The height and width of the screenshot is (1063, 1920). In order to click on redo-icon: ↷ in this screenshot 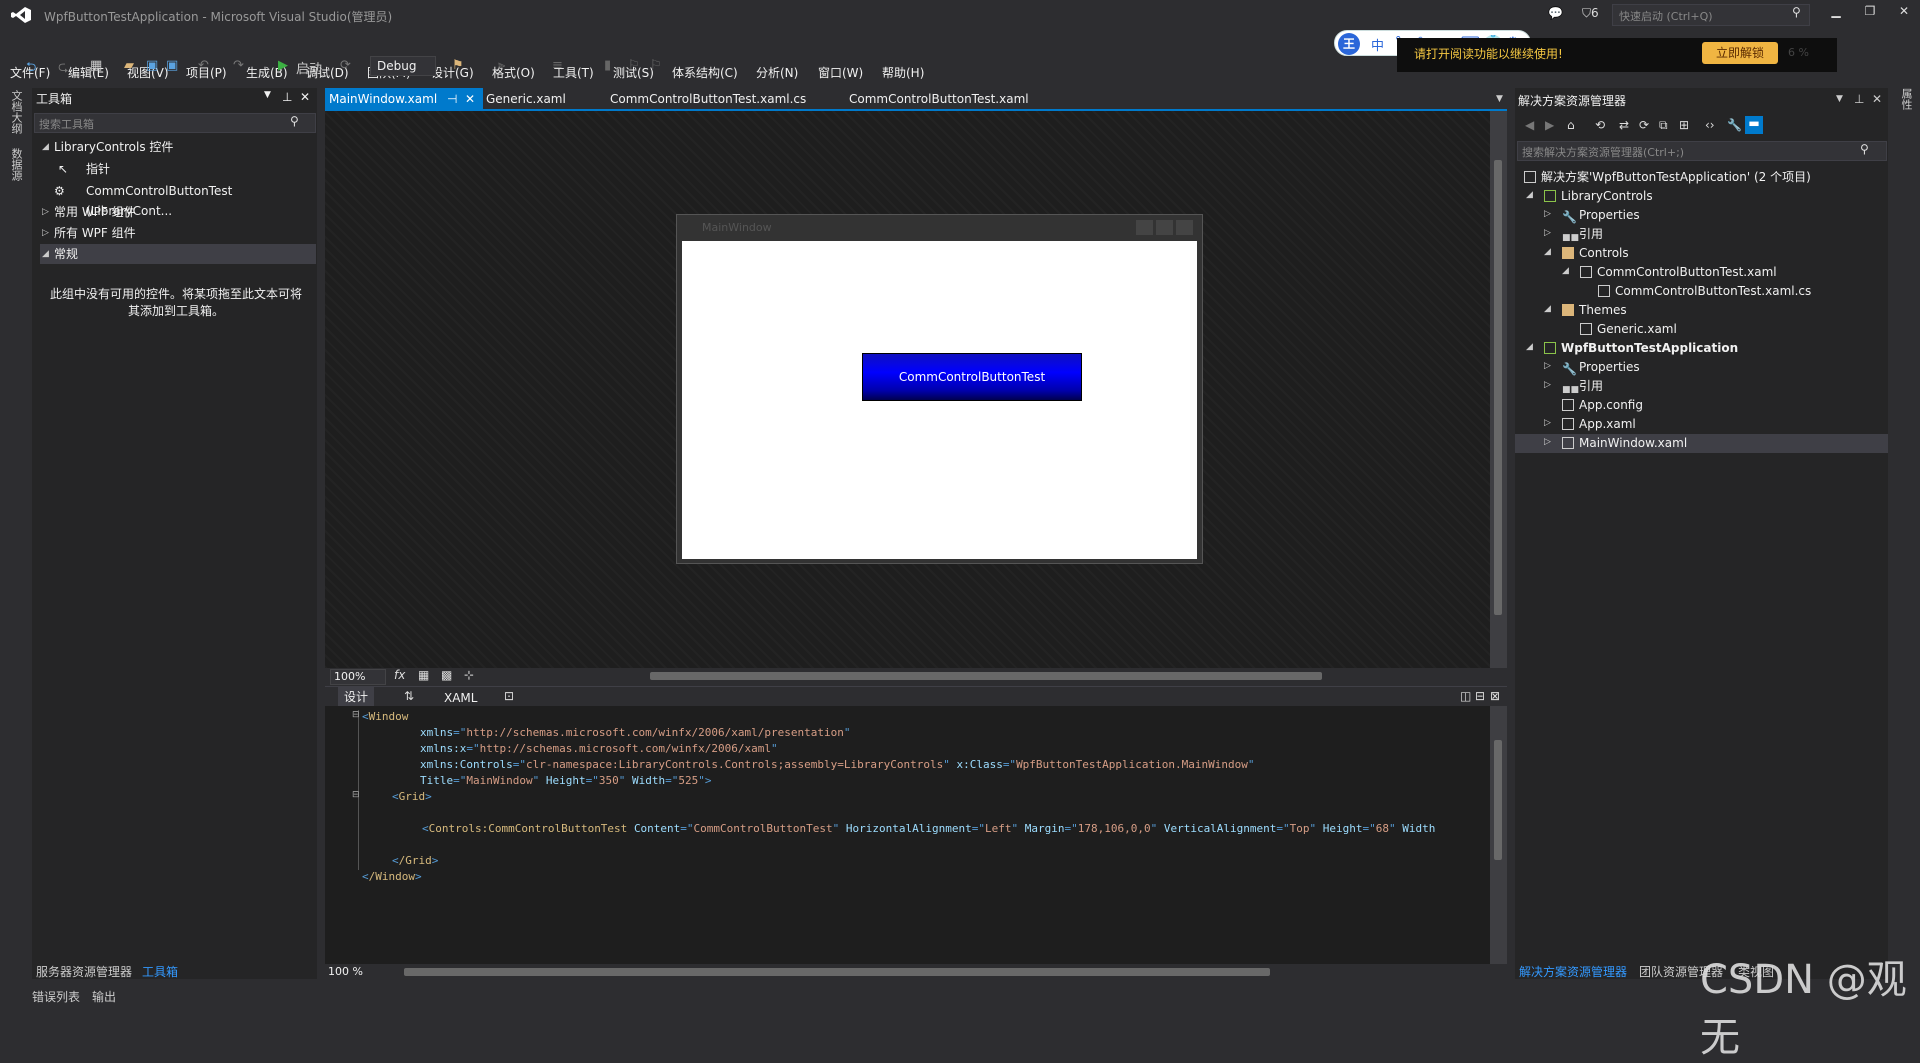, I will do `click(238, 65)`.